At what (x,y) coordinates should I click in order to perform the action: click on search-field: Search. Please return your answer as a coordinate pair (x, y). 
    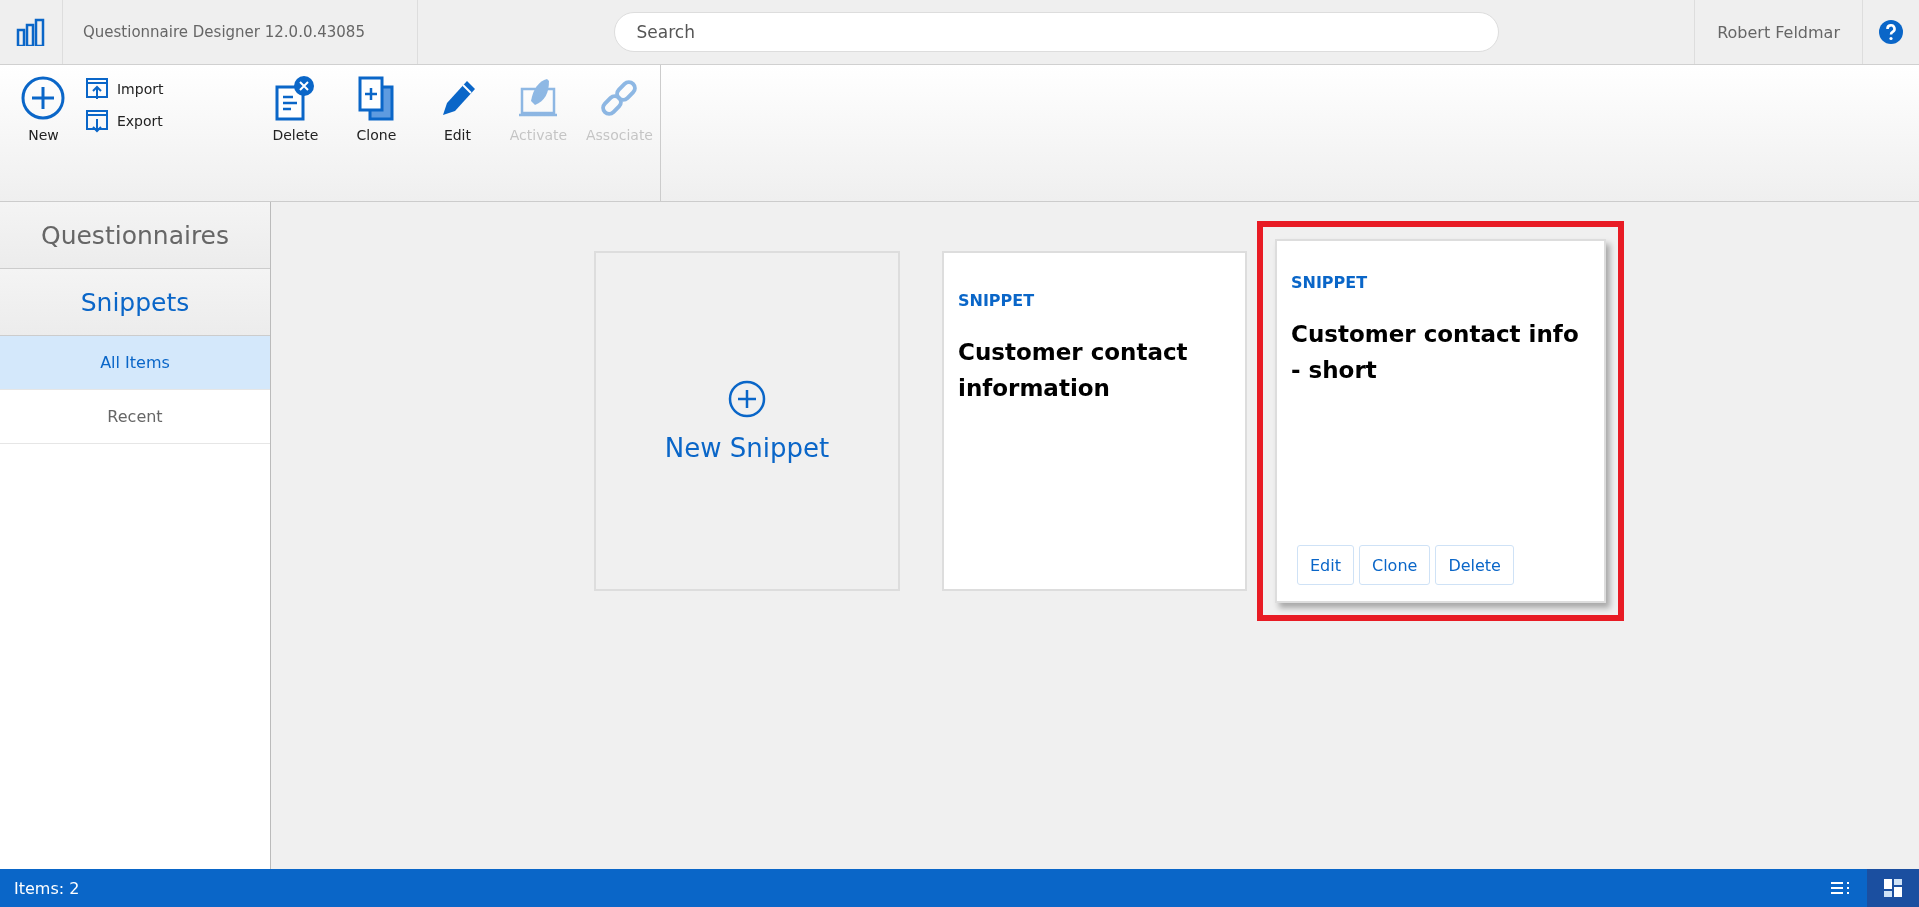
    Looking at the image, I should click on (1056, 32).